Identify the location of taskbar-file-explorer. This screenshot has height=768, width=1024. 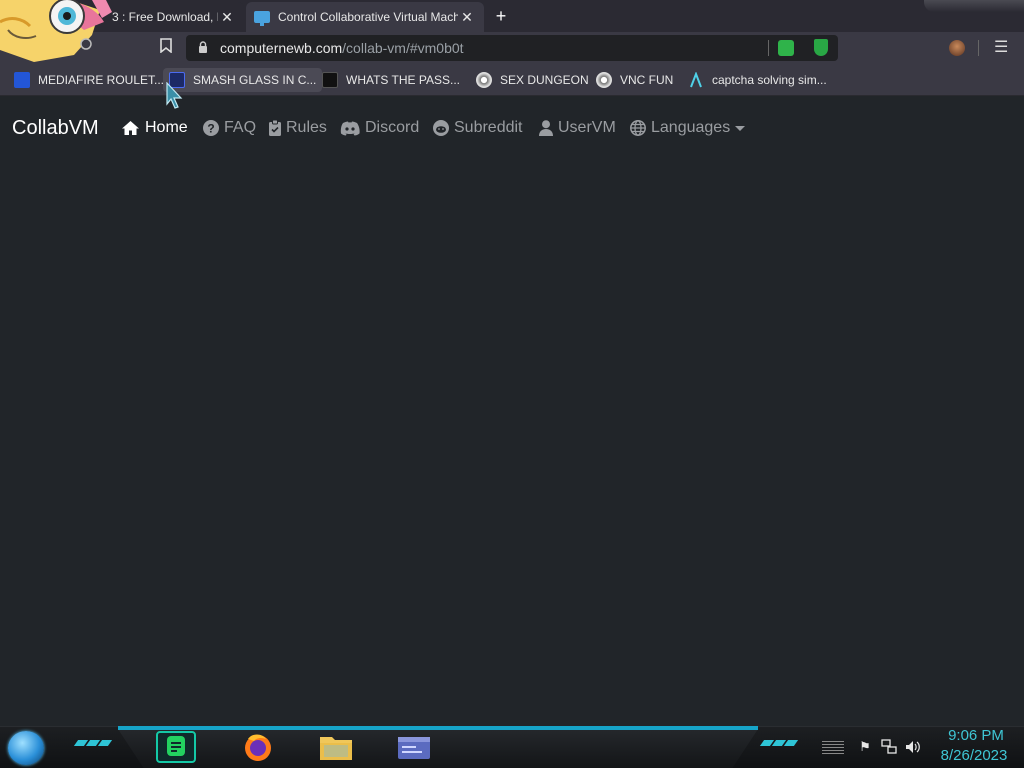
(336, 747).